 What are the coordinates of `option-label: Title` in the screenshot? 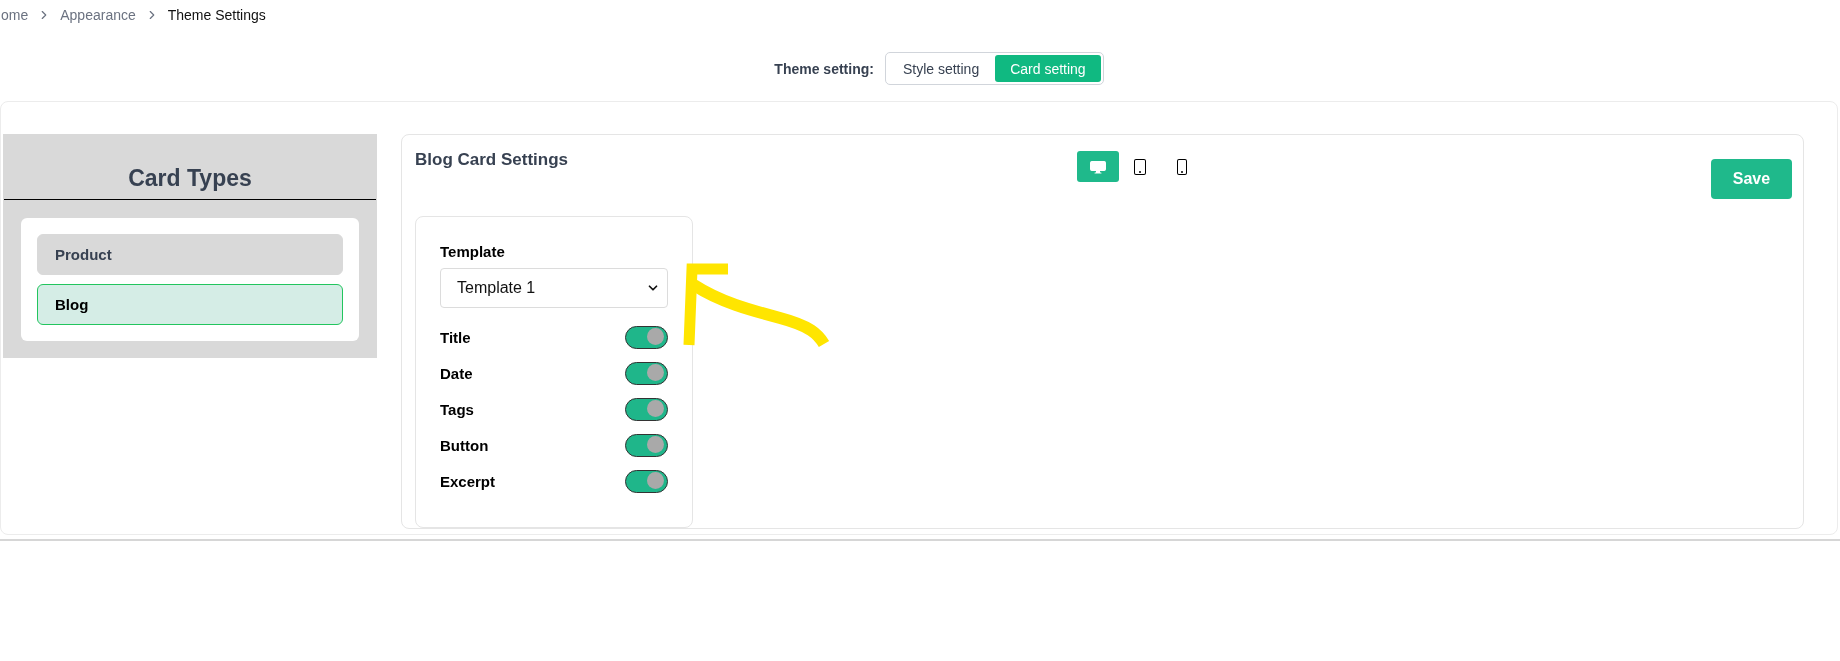 It's located at (455, 337).